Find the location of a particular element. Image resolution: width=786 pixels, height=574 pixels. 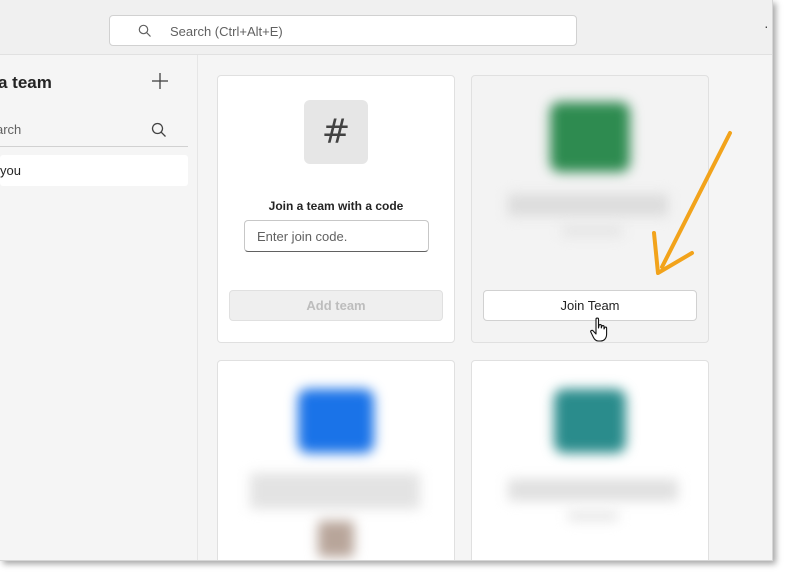

top-bar: Search (Ctrl+Alt+E) · is located at coordinates (386, 27).